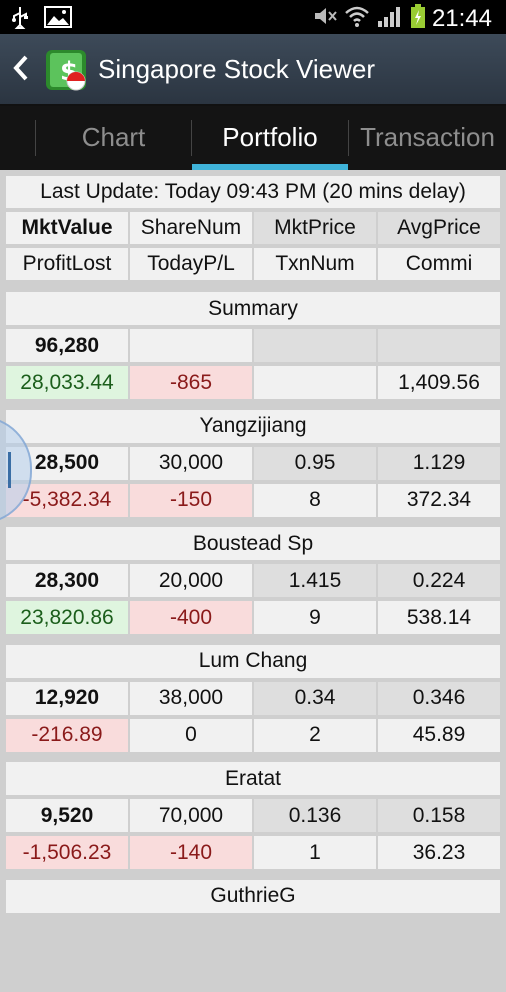  I want to click on stock-sharenum: 20,000, so click(191, 580).